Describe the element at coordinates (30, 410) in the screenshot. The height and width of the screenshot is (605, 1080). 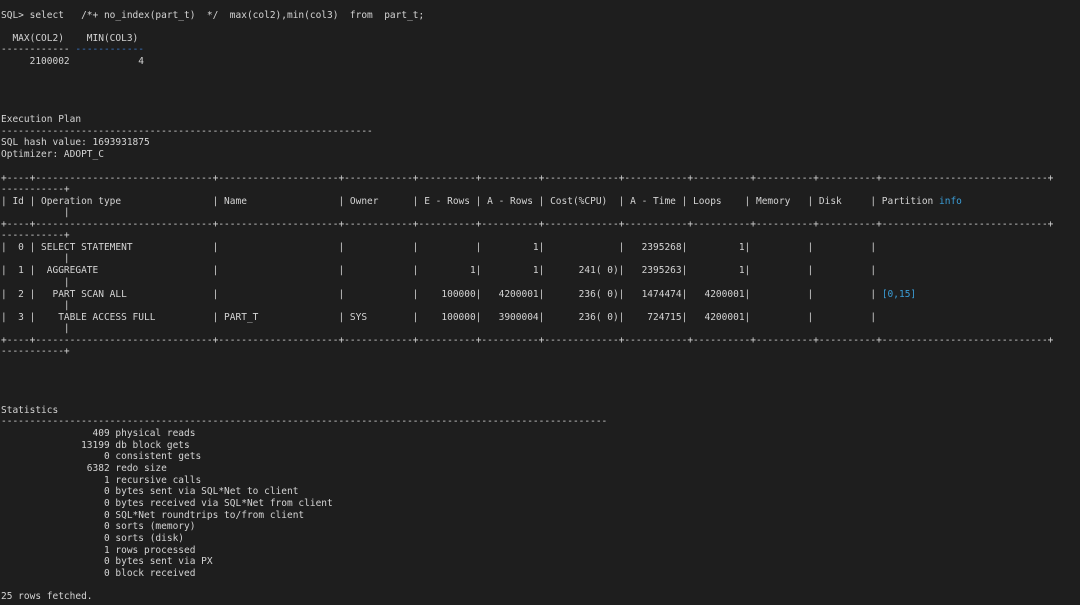
I see `statistics-title: Statistics` at that location.